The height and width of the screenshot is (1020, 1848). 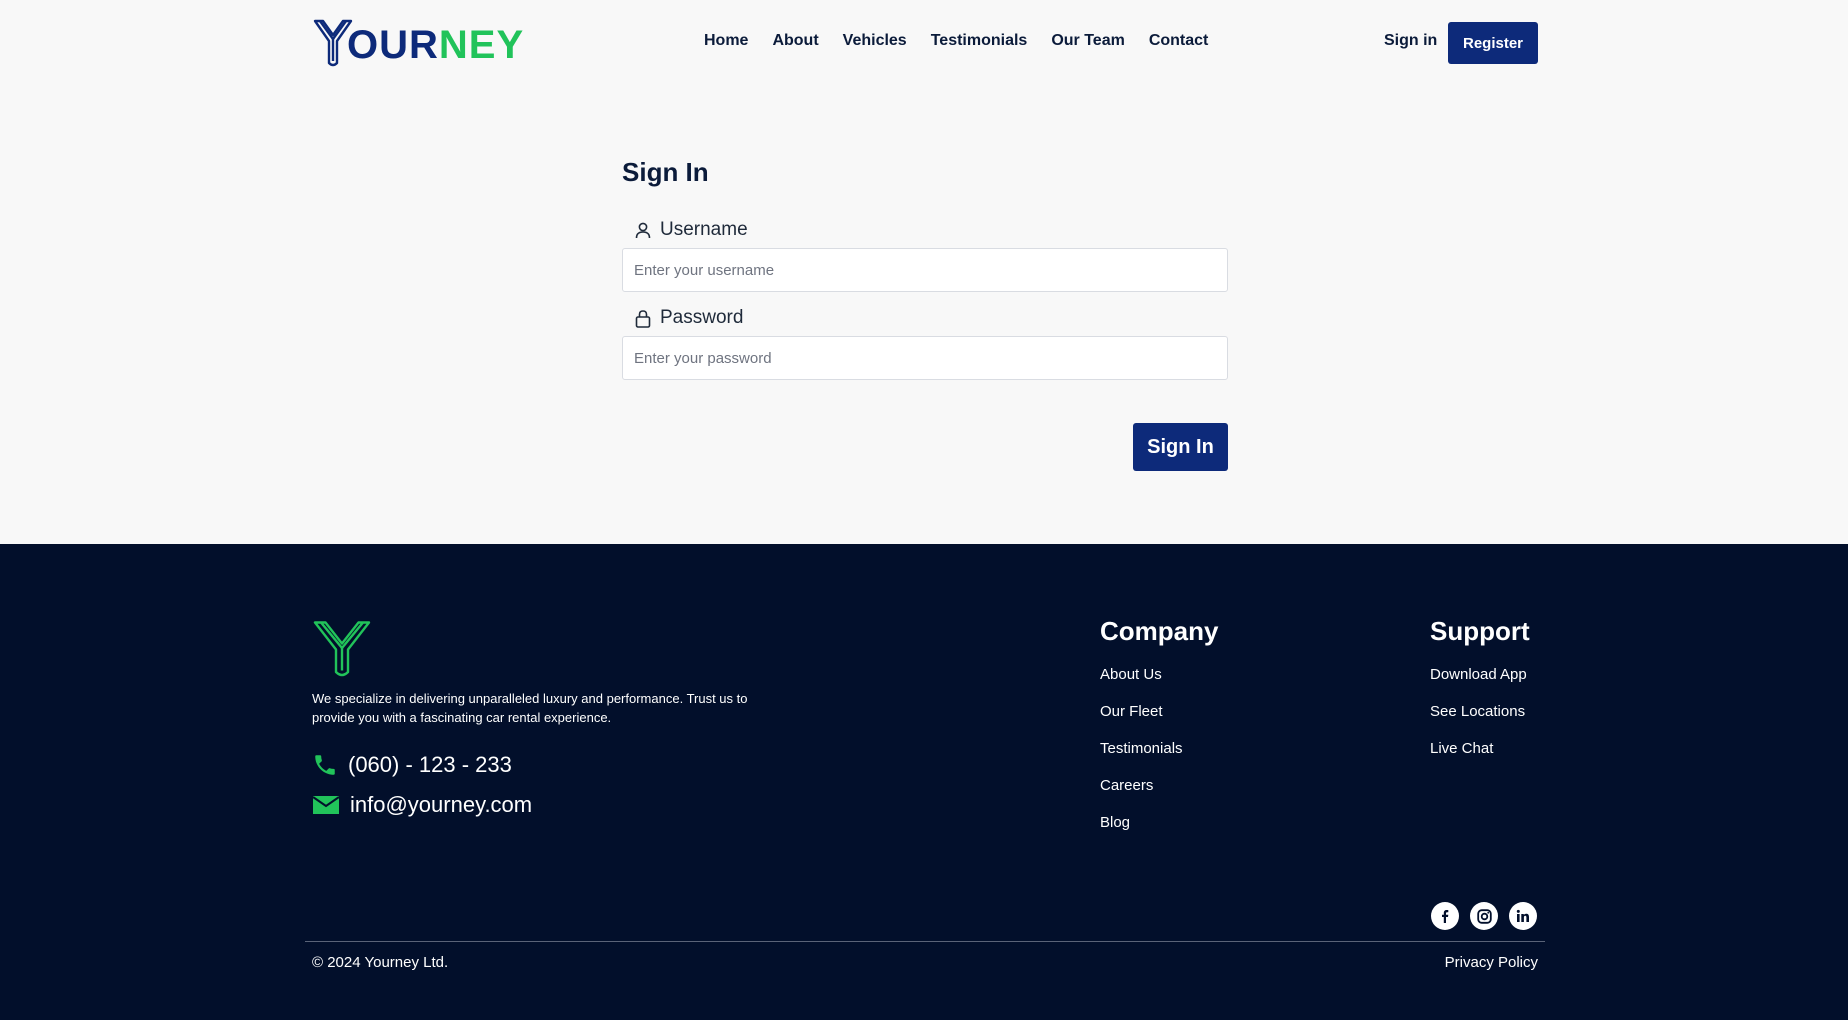 What do you see at coordinates (726, 41) in the screenshot?
I see `nav-home: Home` at bounding box center [726, 41].